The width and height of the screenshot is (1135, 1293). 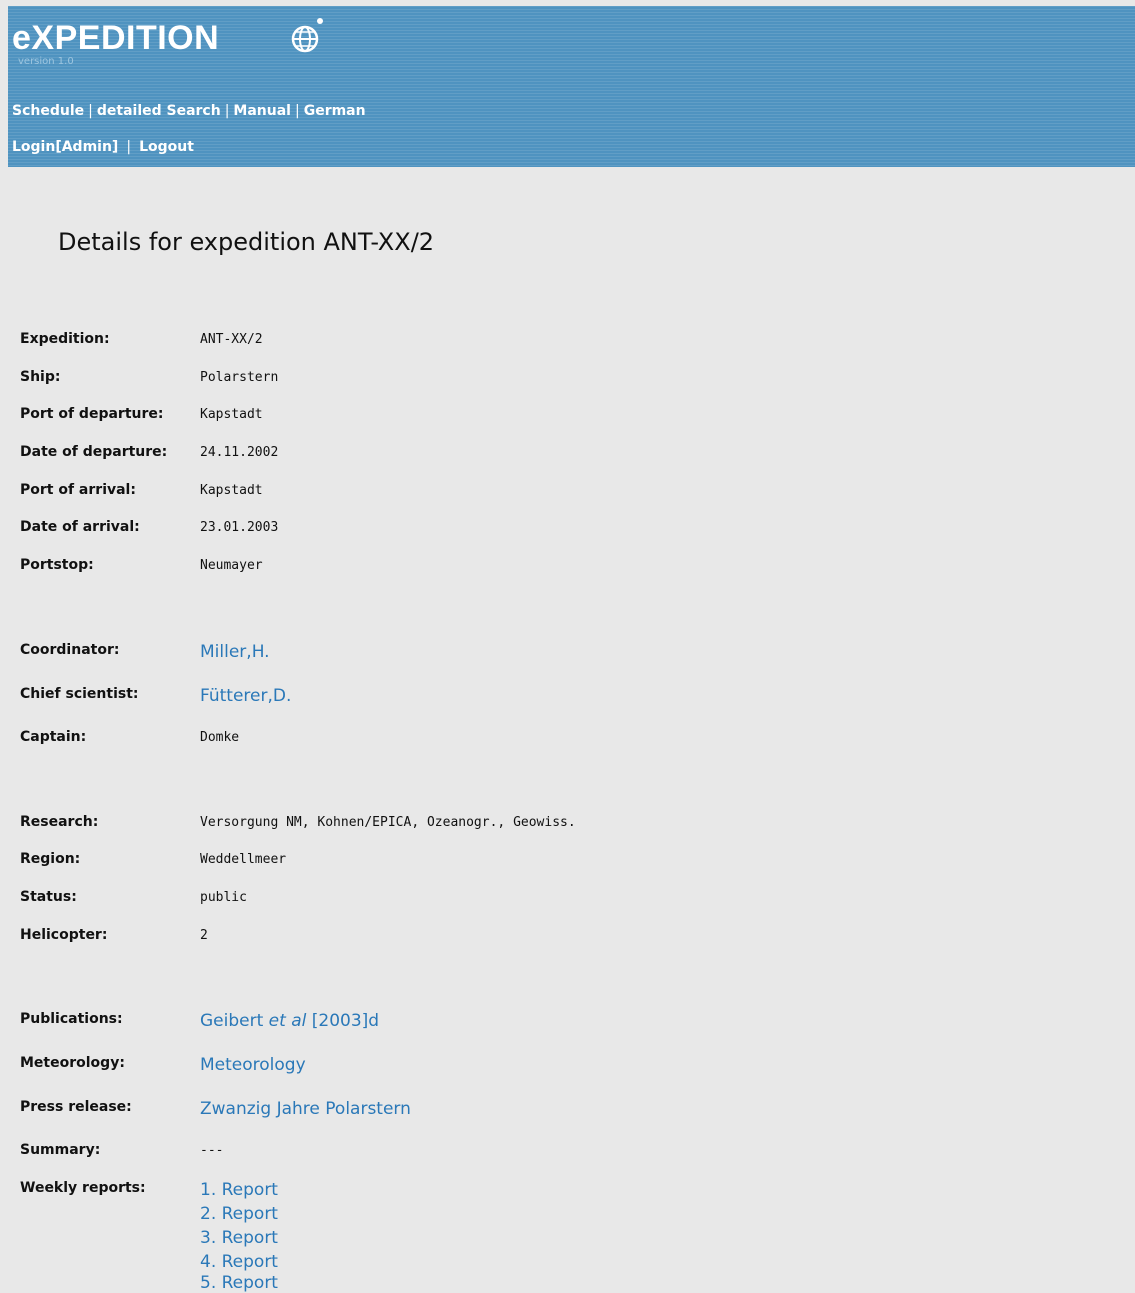 What do you see at coordinates (71, 1019) in the screenshot?
I see `detail-label: Publications:` at bounding box center [71, 1019].